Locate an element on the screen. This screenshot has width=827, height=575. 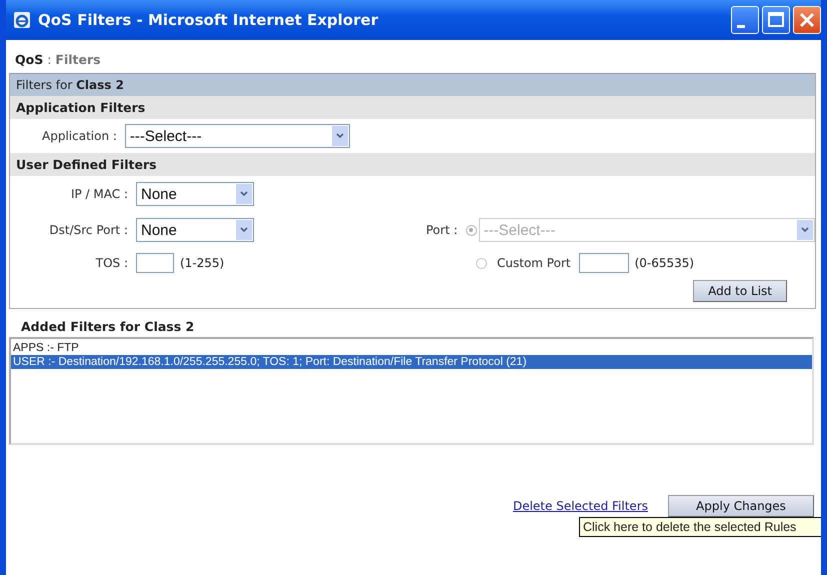
section-header: User Defined Filters is located at coordinates (412, 164).